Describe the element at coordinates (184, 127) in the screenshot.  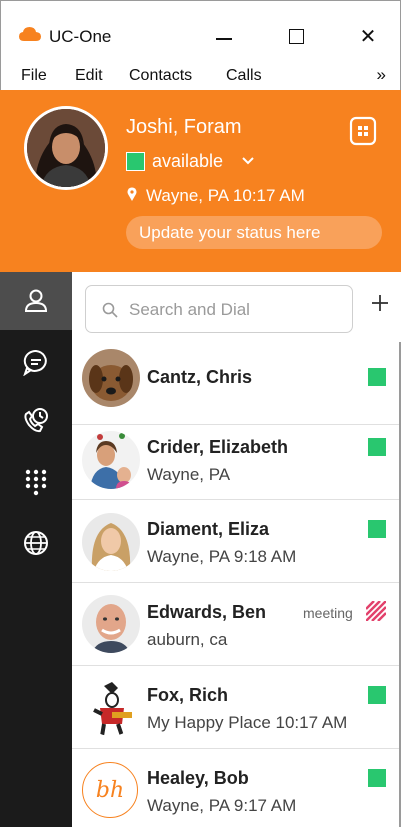
I see `user-name: Joshi, Foram` at that location.